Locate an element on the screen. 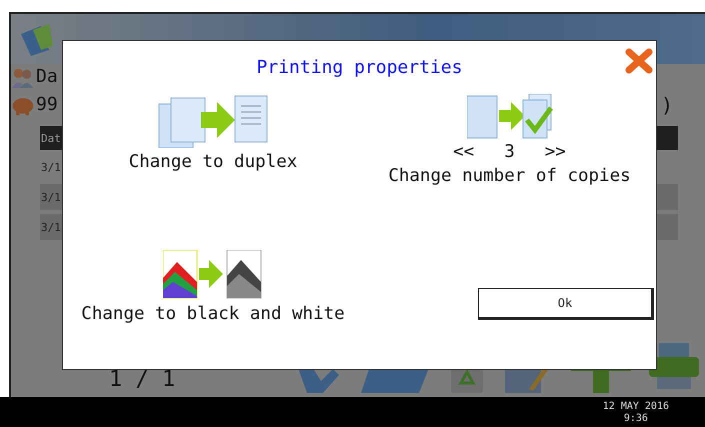 The height and width of the screenshot is (427, 705). people-icon is located at coordinates (23, 77).